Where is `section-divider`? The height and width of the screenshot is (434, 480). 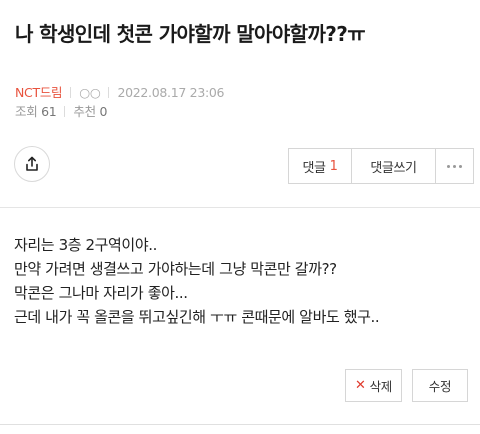
section-divider is located at coordinates (240, 207).